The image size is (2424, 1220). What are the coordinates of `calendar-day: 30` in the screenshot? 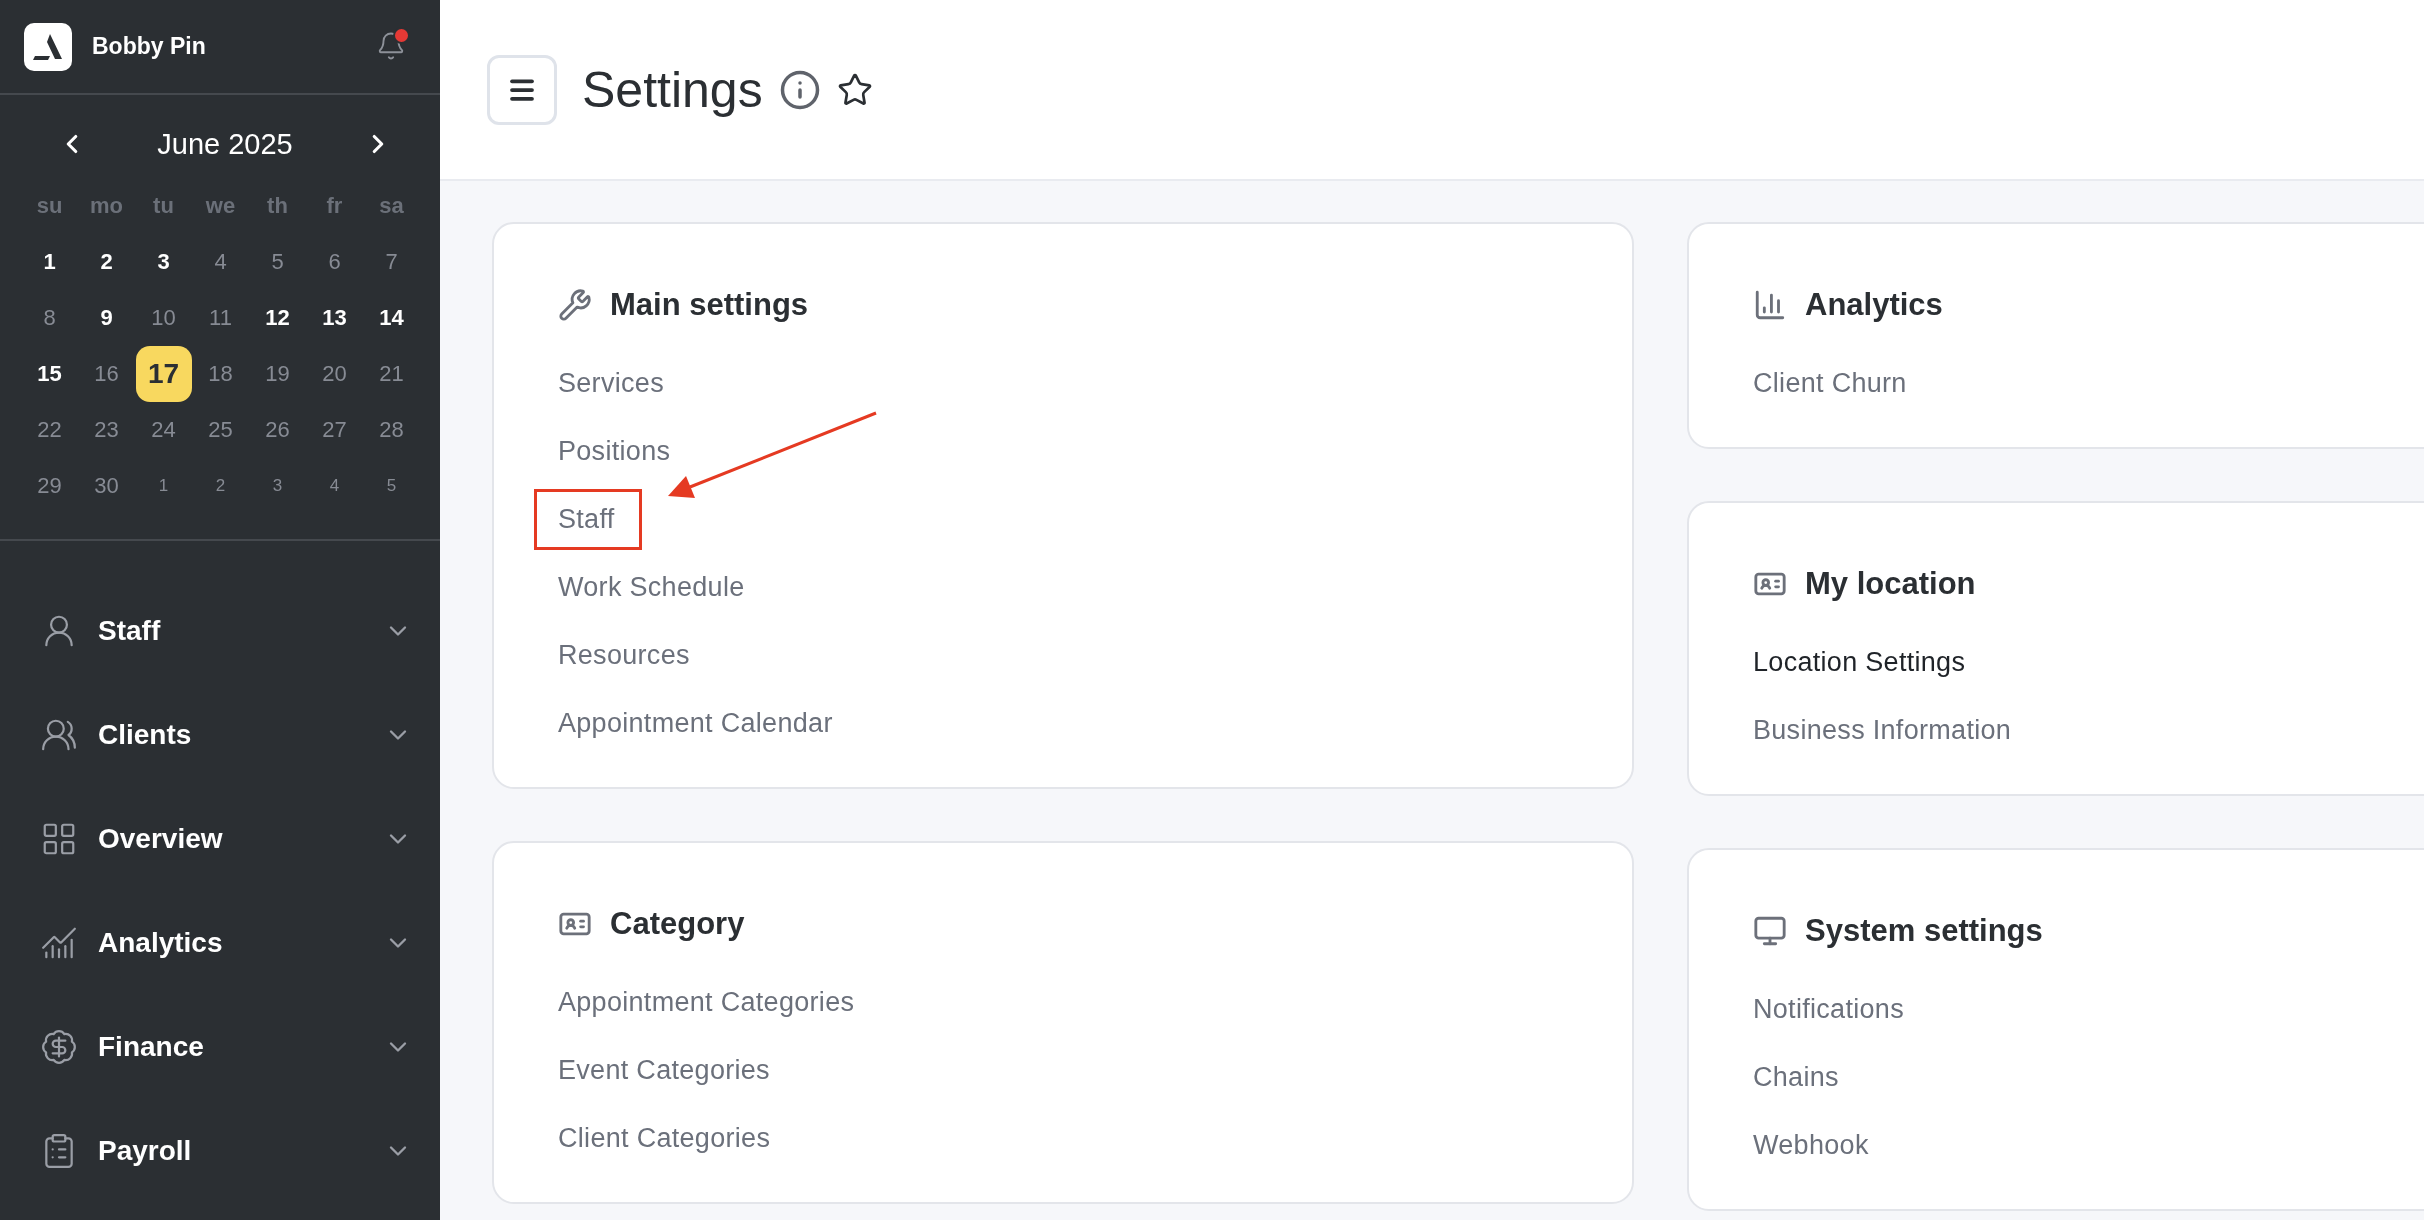 It's located at (106, 486).